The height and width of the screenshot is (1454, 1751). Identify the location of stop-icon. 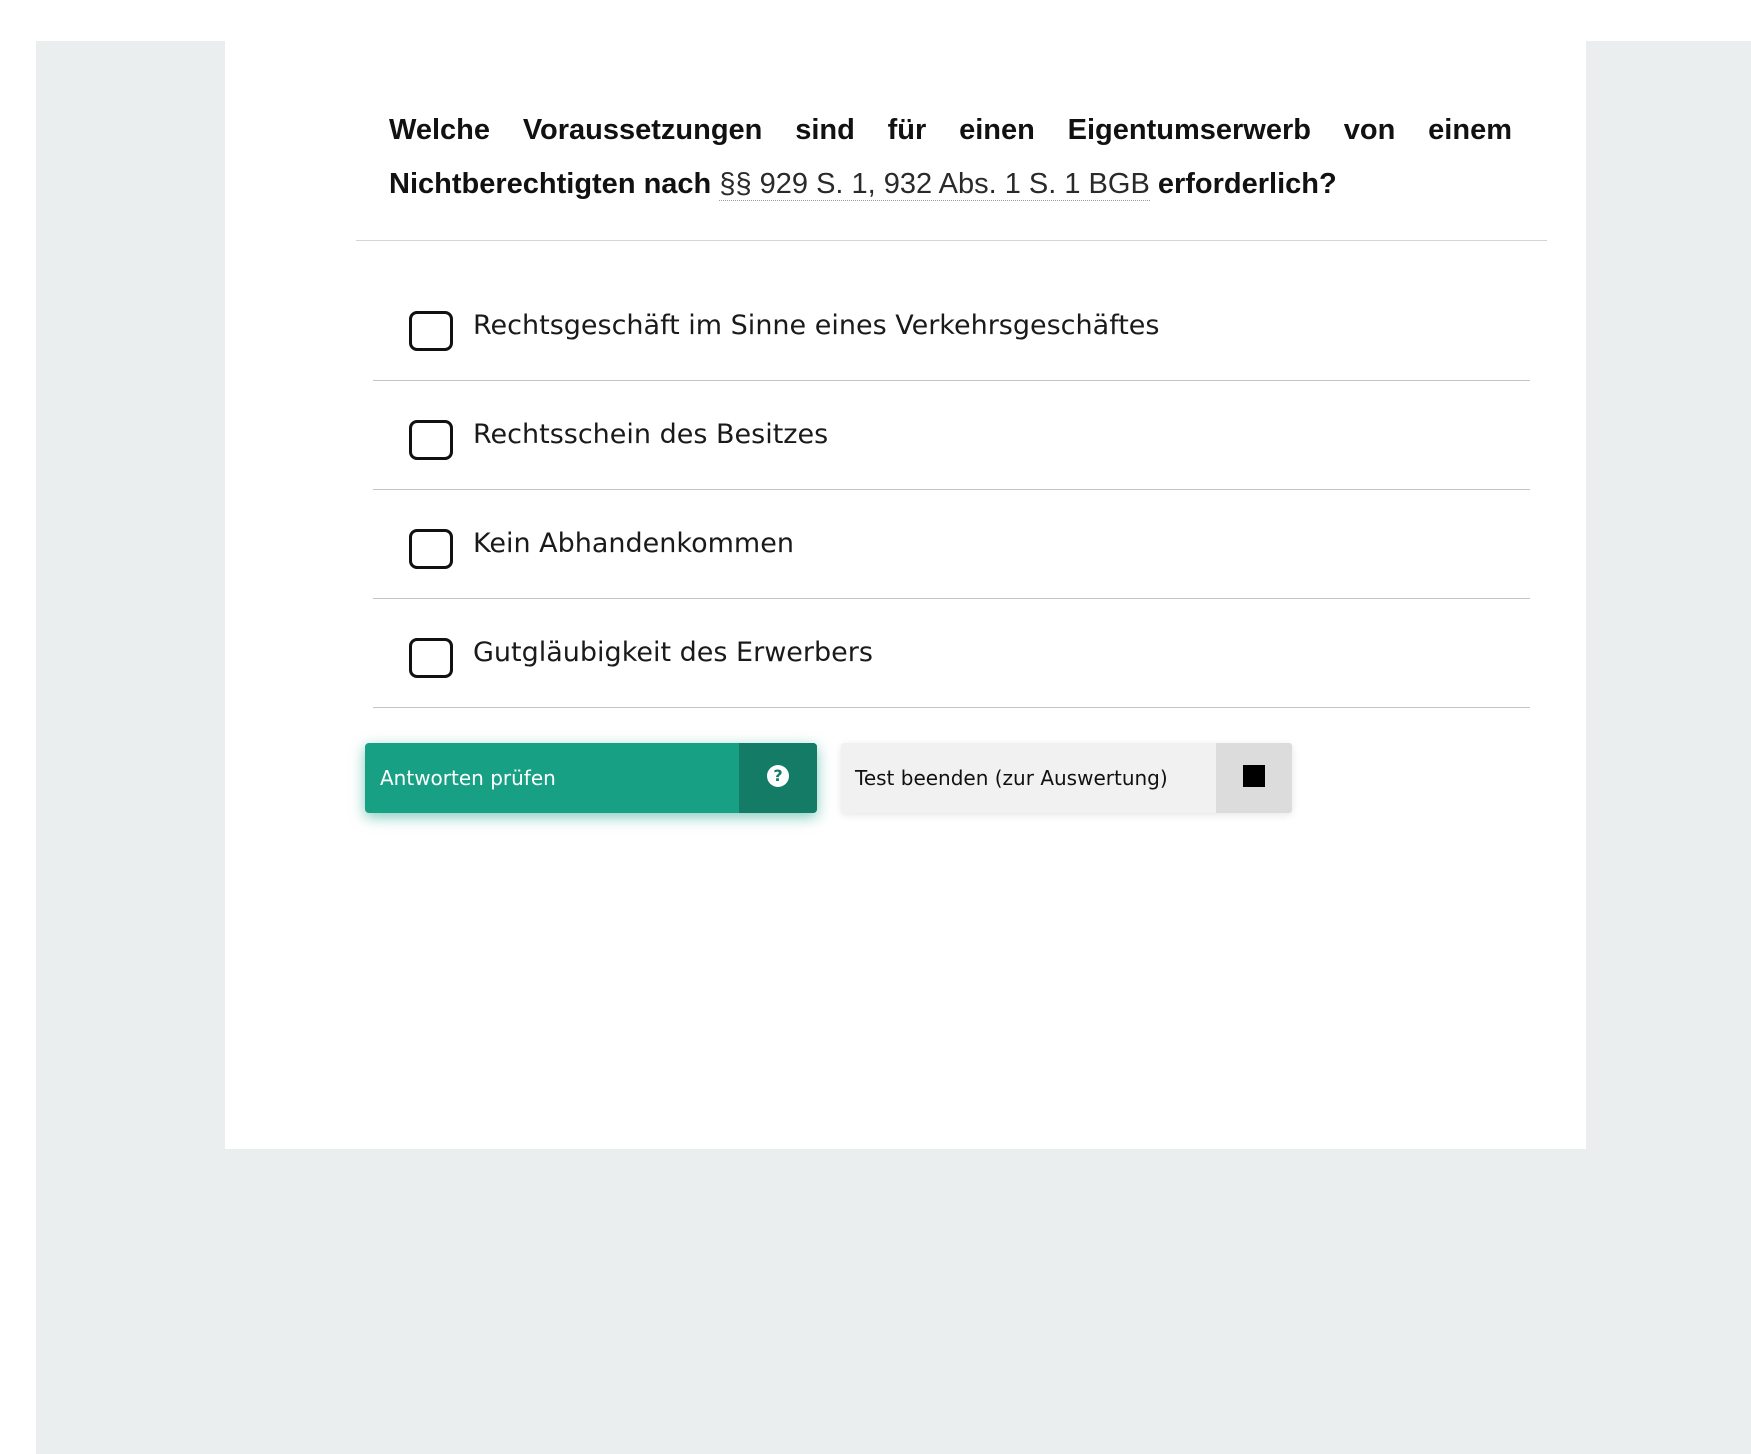
(1254, 776).